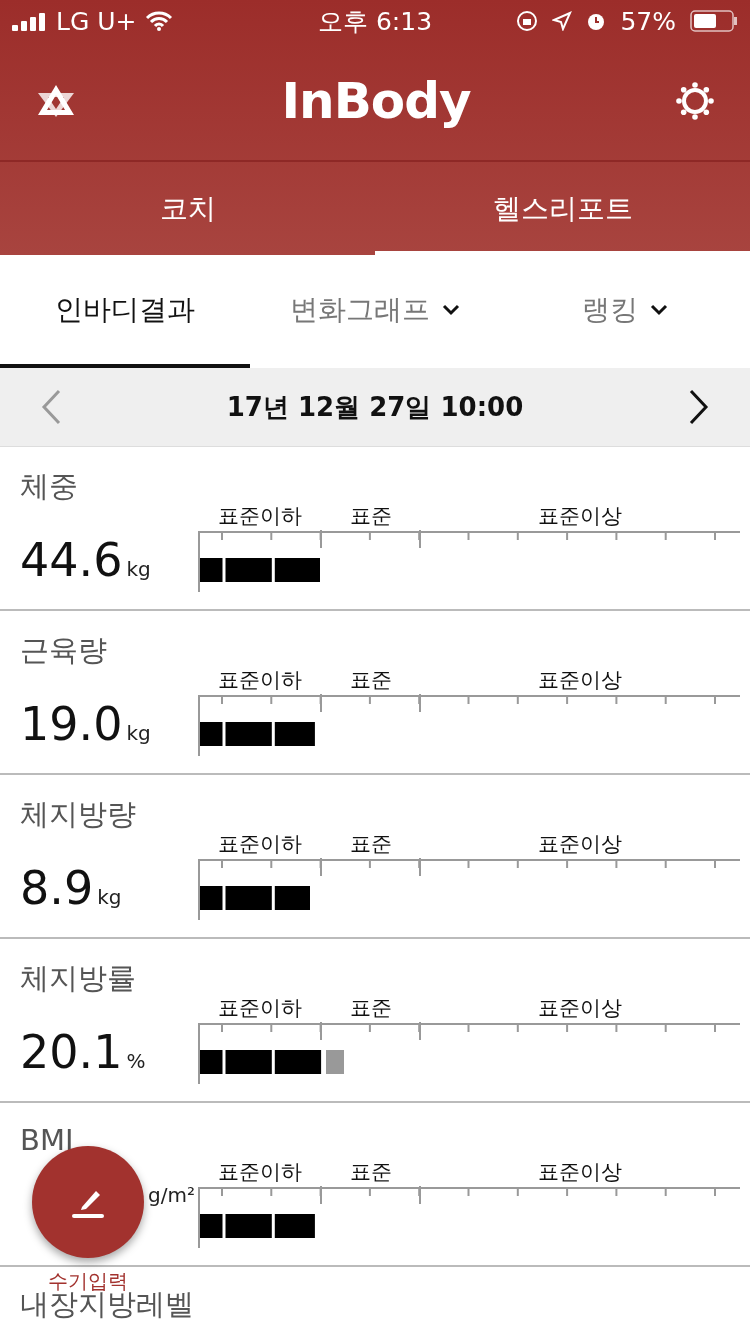 This screenshot has height=1334, width=750. What do you see at coordinates (57, 888) in the screenshot?
I see `metric-value: 8.9` at bounding box center [57, 888].